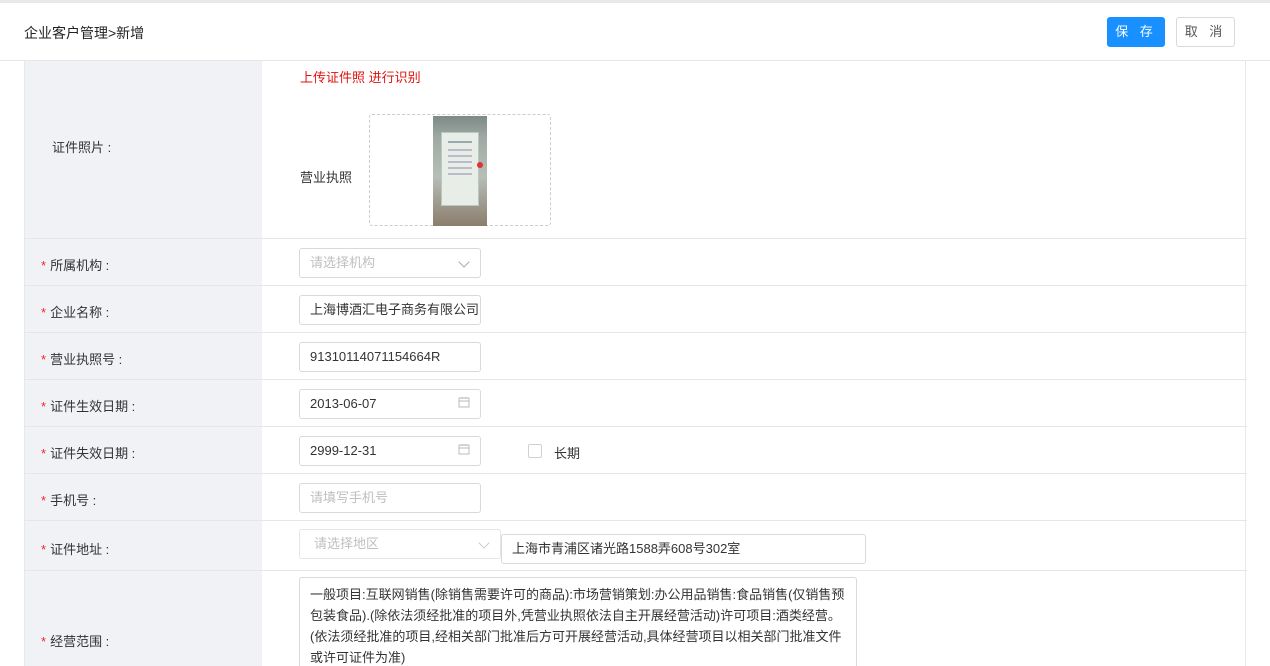 This screenshot has height=666, width=1270. What do you see at coordinates (75, 549) in the screenshot?
I see `address-label: * 证件地址 :` at bounding box center [75, 549].